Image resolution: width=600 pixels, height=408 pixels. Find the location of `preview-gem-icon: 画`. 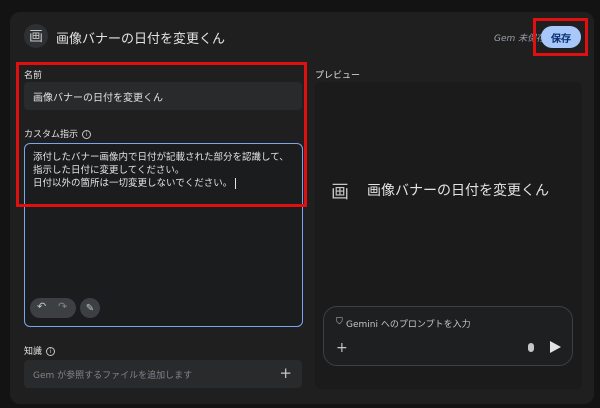

preview-gem-icon: 画 is located at coordinates (340, 192).